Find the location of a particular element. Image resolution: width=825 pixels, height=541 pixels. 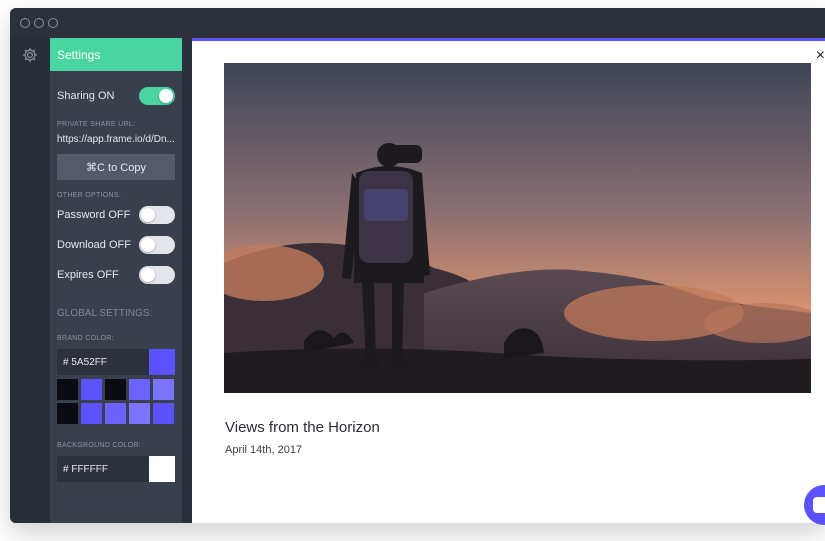

password-toggle is located at coordinates (157, 215).